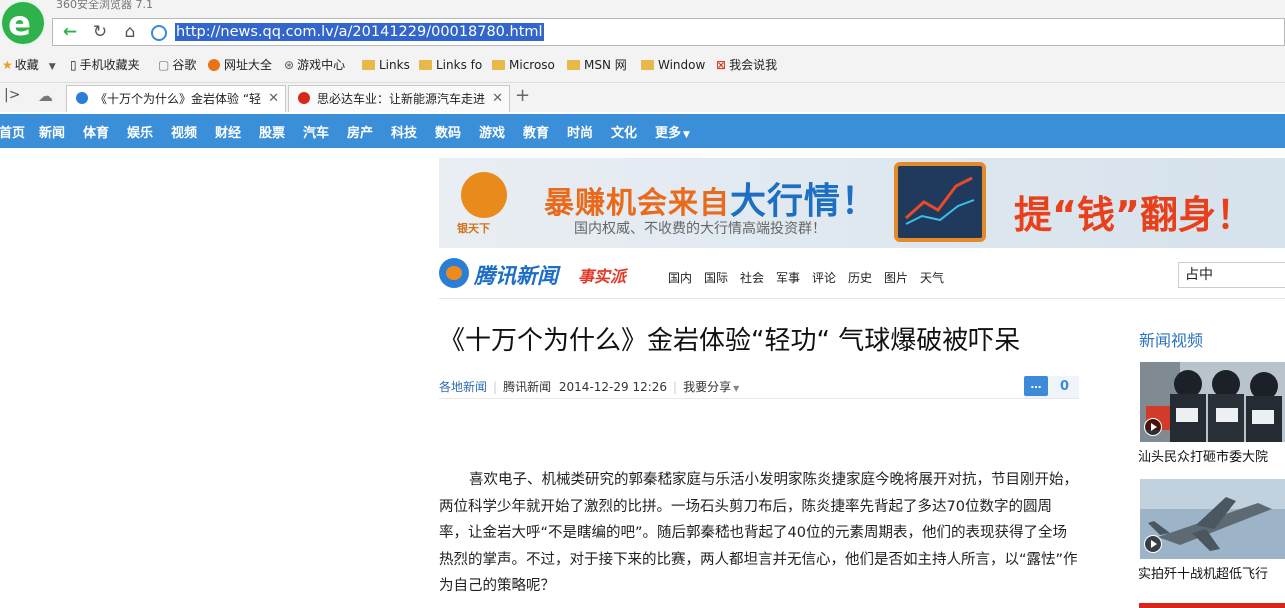  Describe the element at coordinates (730, 341) in the screenshot. I see `article-title: 《十万个为什么》金岩体验“轻功“ 气球爆破被吓呆` at that location.